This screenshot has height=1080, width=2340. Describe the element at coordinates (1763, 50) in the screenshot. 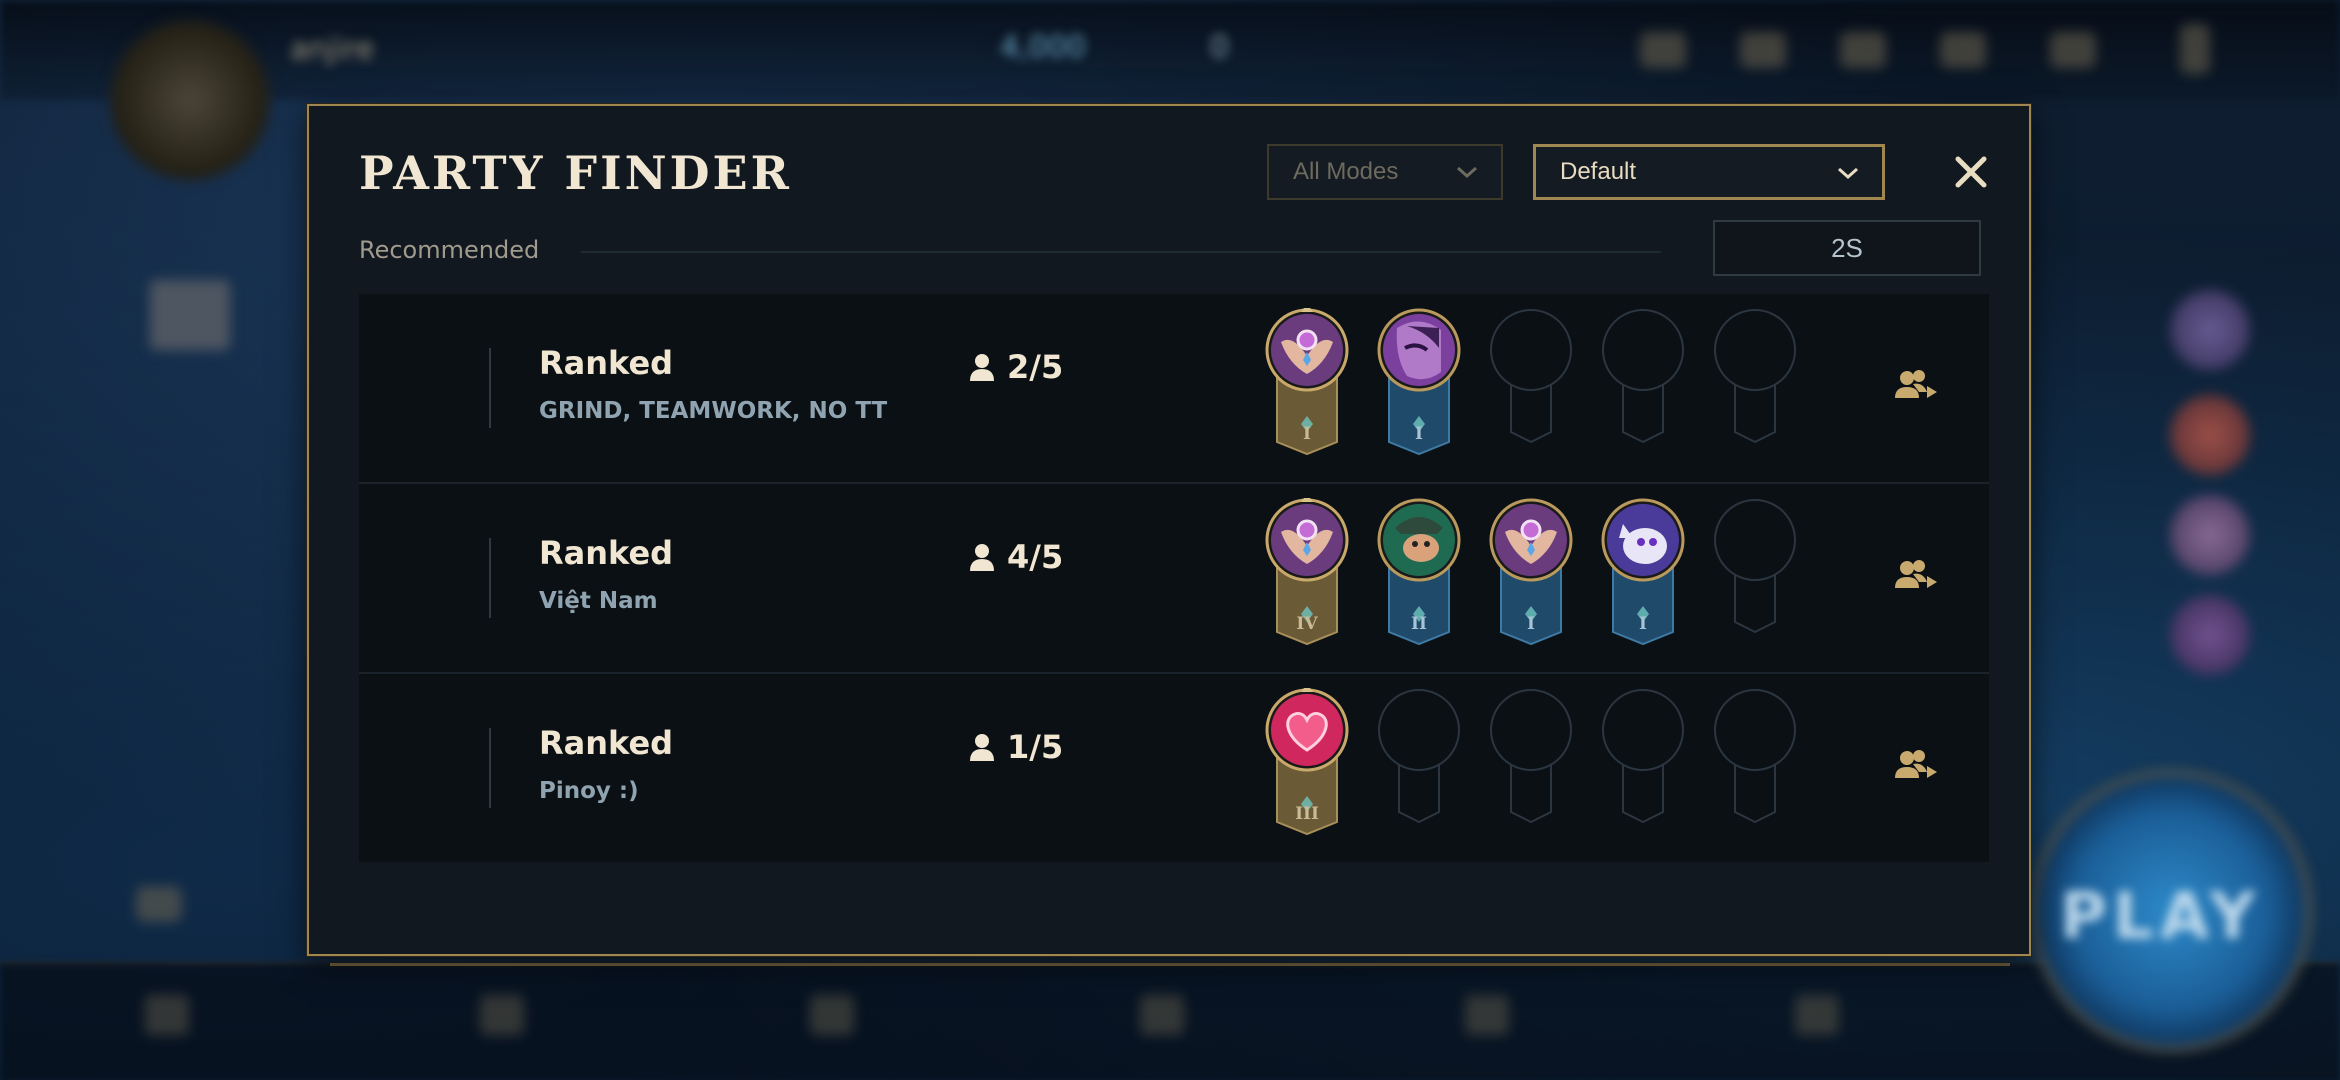

I see `collection-icon` at that location.